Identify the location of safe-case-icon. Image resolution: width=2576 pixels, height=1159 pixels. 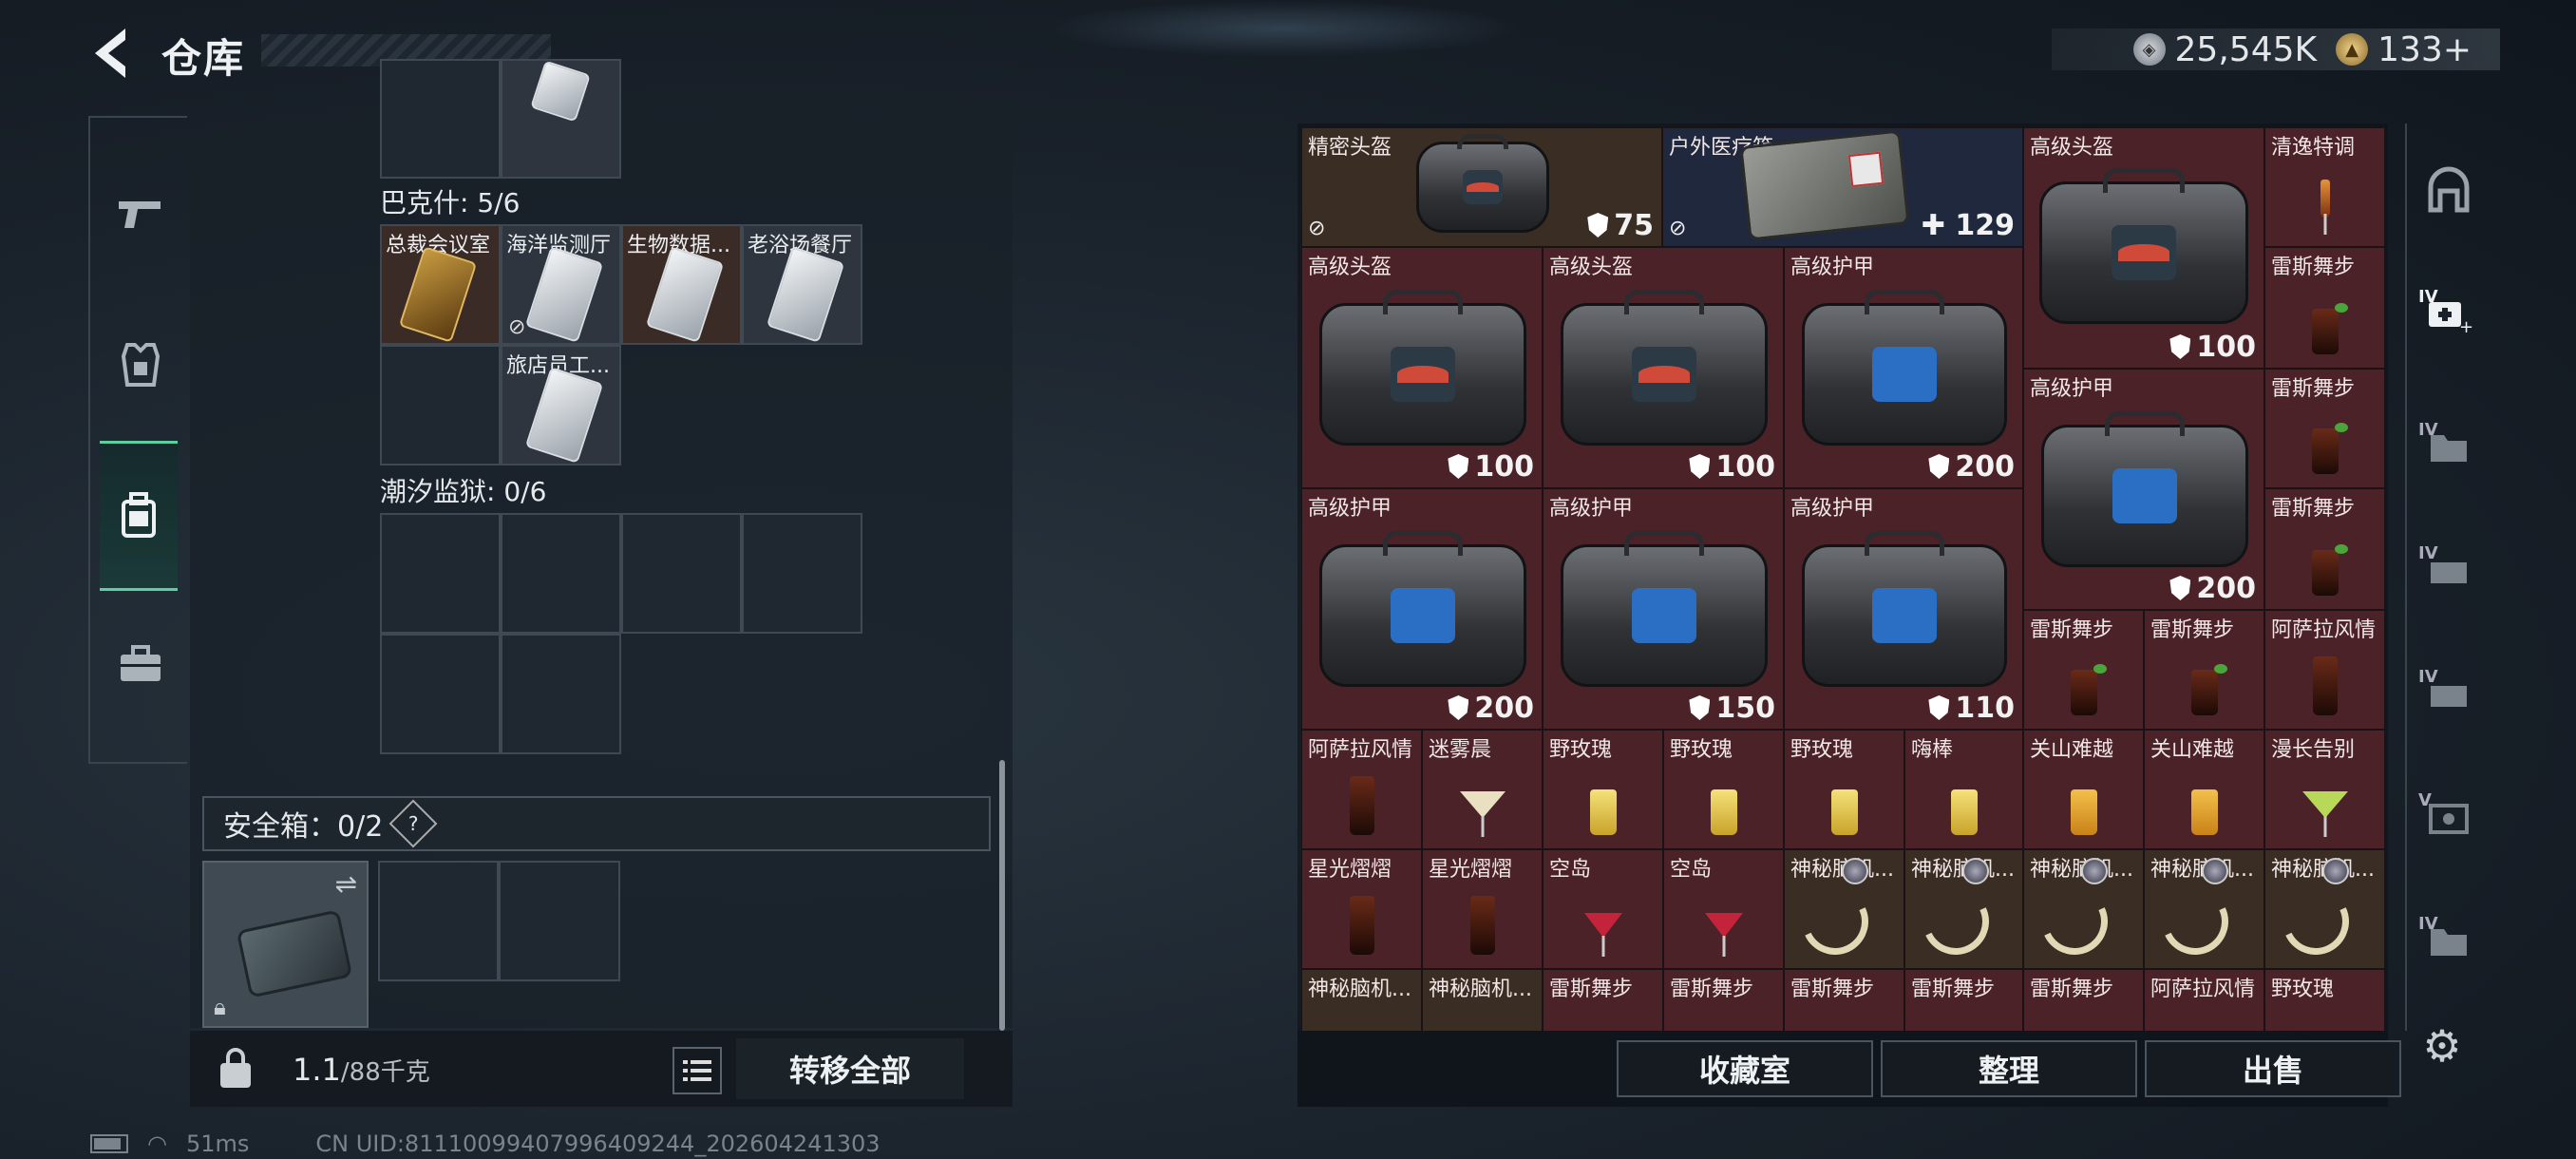
(294, 953).